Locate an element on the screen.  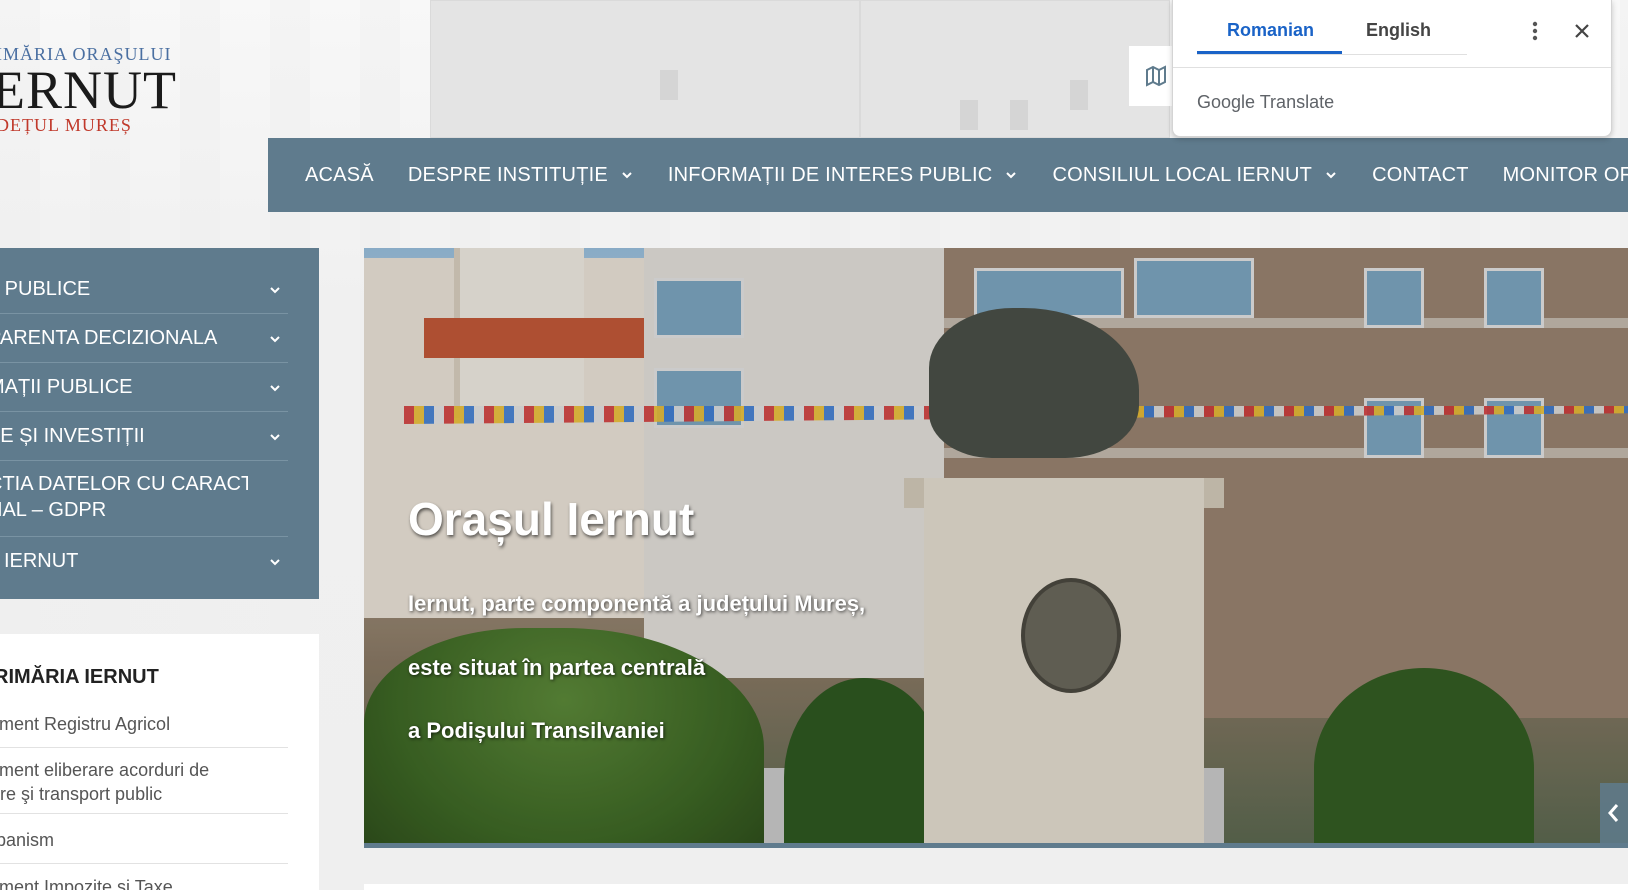
widget-link-impozite-taxe: timent Impozite şi Taxe is located at coordinates (144, 882).